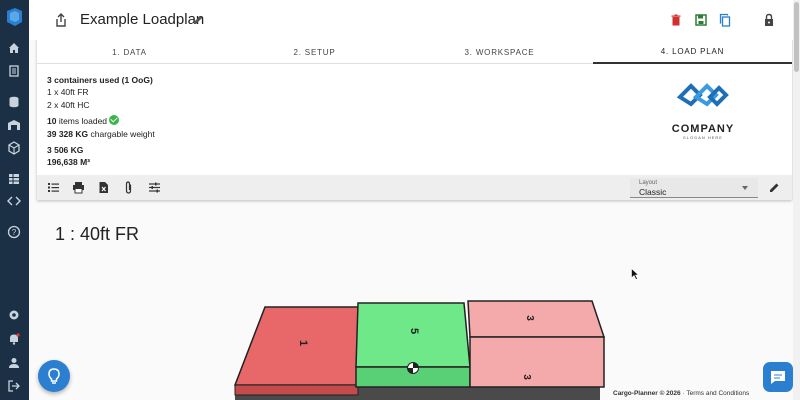 The width and height of the screenshot is (800, 400). I want to click on chat-bubble-icon, so click(778, 377).